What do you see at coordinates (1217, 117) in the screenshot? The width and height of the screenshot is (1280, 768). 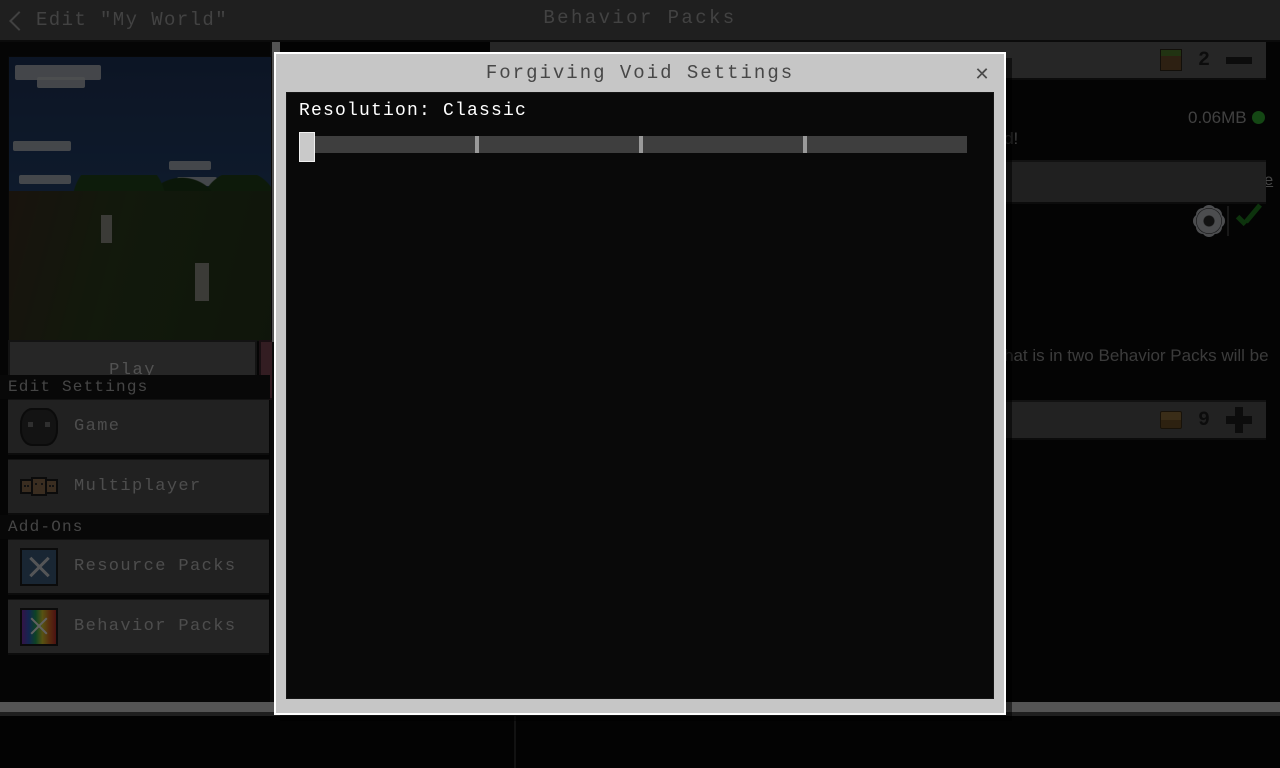 I see `pack-size-label: 0.06MB` at bounding box center [1217, 117].